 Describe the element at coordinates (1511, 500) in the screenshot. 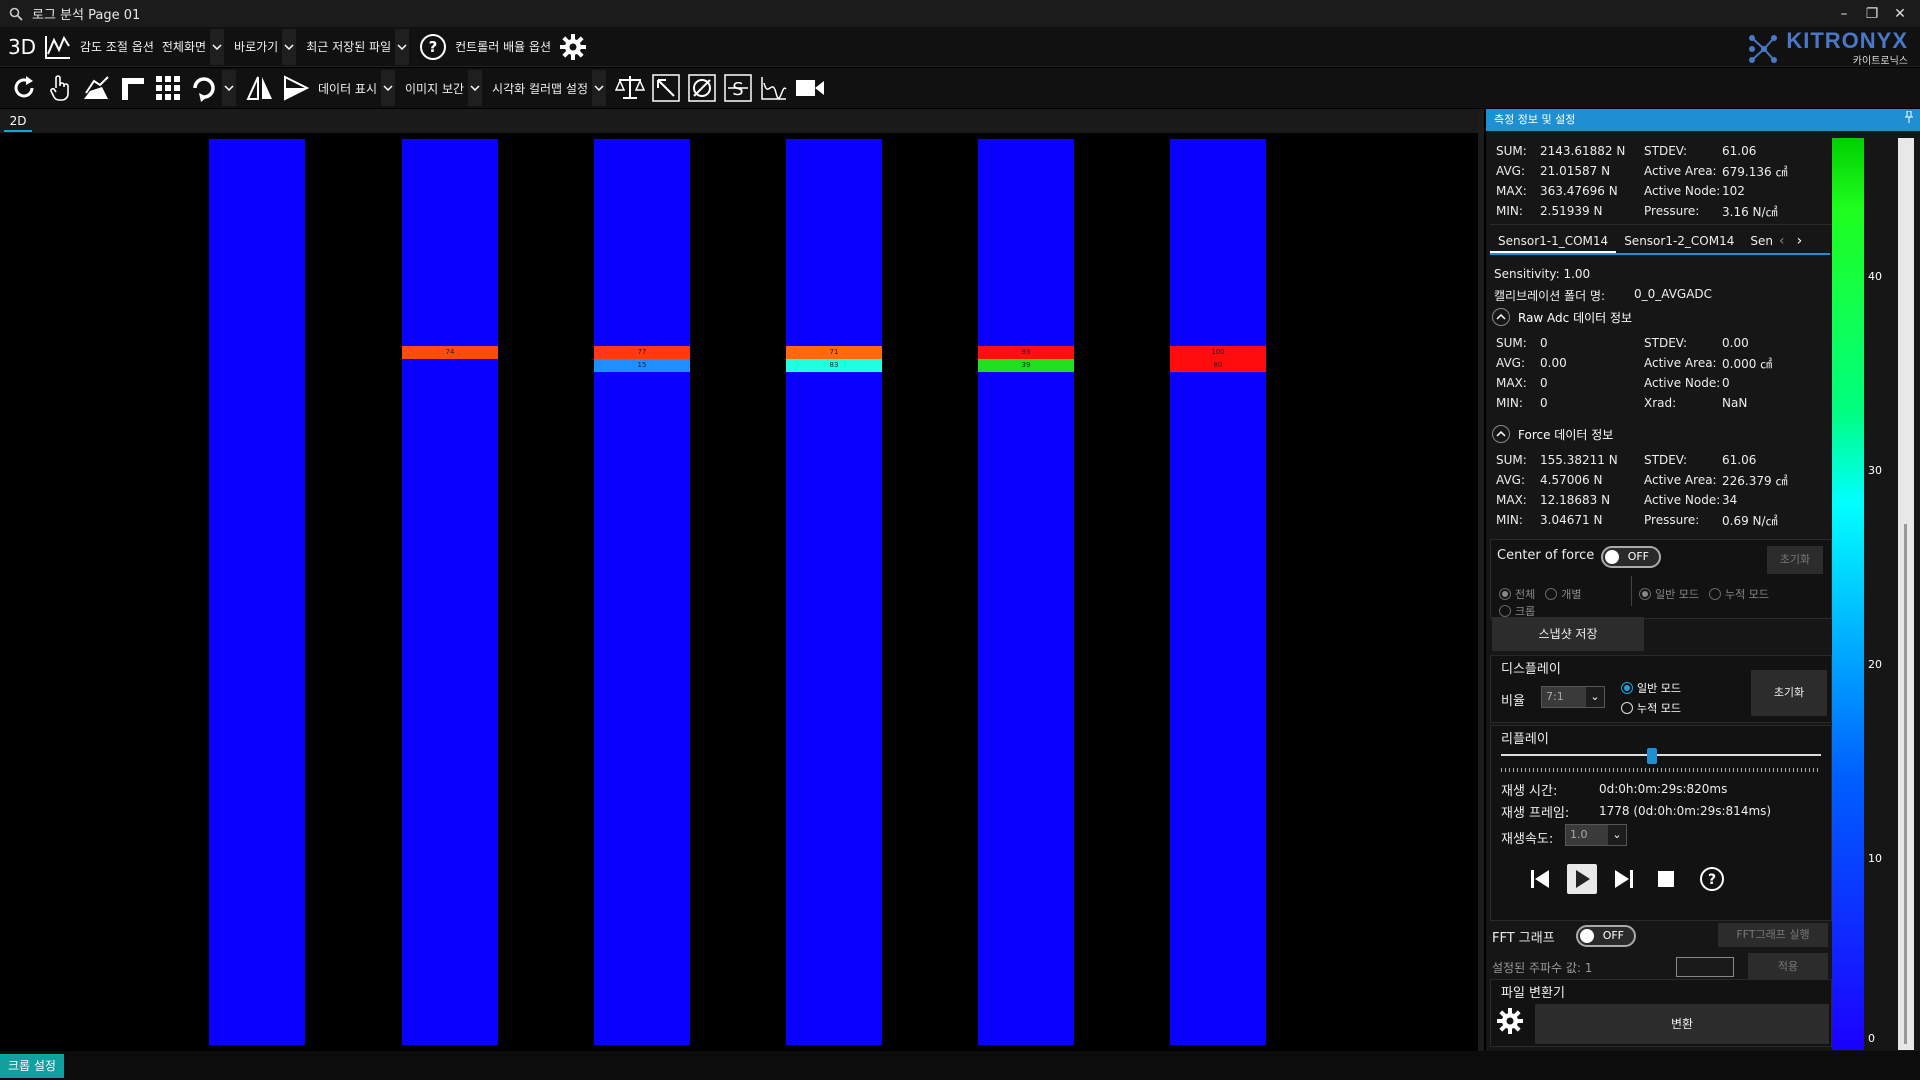

I see `stat-label: MAX:` at that location.